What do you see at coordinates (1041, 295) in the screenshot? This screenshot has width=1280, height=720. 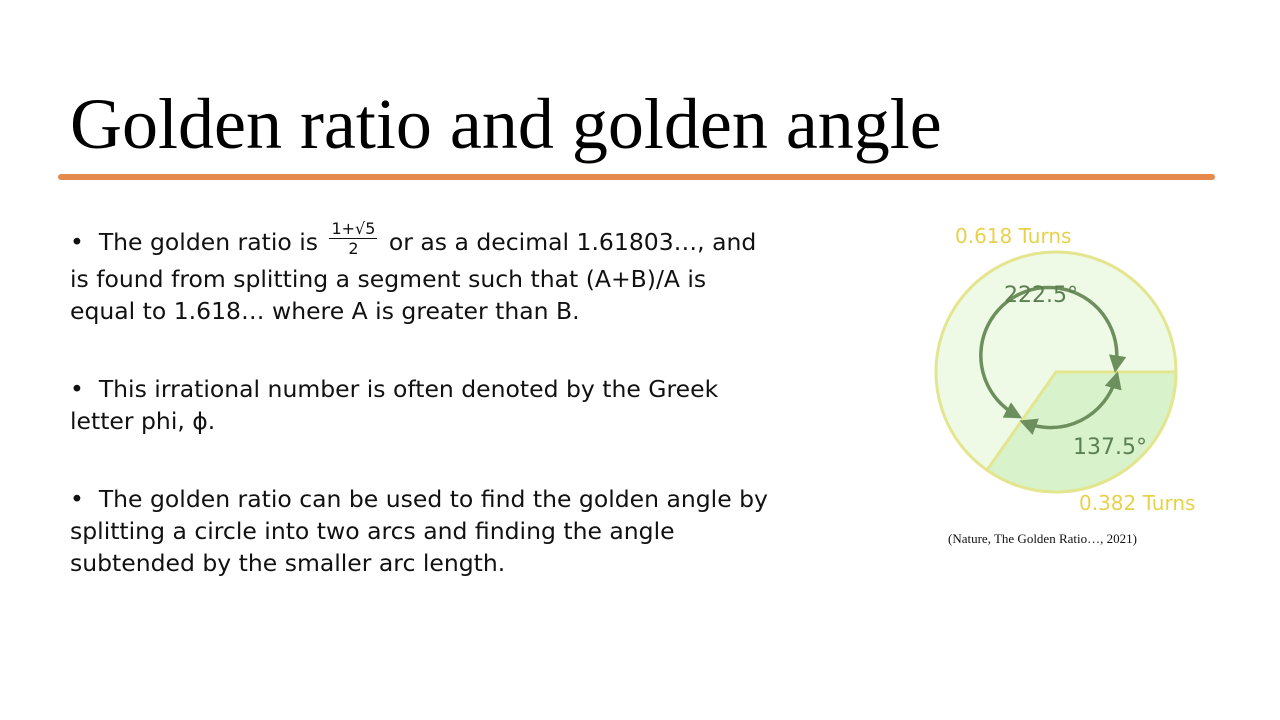 I see `large-angle-label: 222.5°` at bounding box center [1041, 295].